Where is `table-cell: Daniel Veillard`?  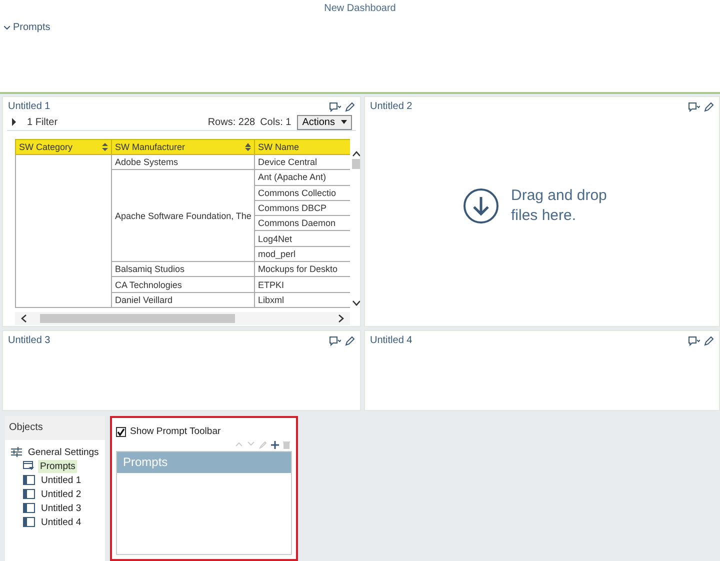 table-cell: Daniel Veillard is located at coordinates (183, 300).